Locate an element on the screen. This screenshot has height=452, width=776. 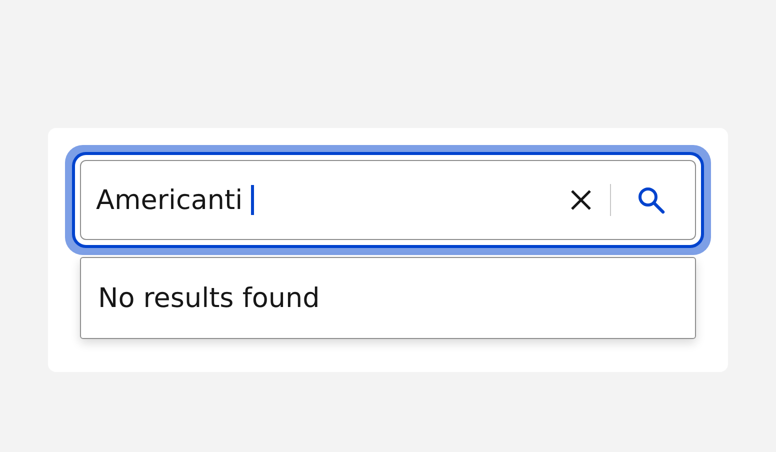
search-icon is located at coordinates (651, 200).